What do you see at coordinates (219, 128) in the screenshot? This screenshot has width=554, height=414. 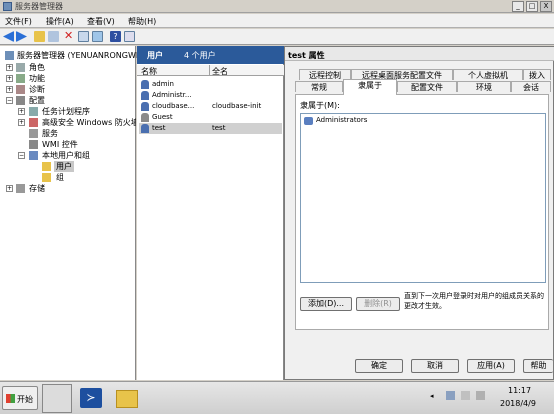 I see `user-fullname: test` at bounding box center [219, 128].